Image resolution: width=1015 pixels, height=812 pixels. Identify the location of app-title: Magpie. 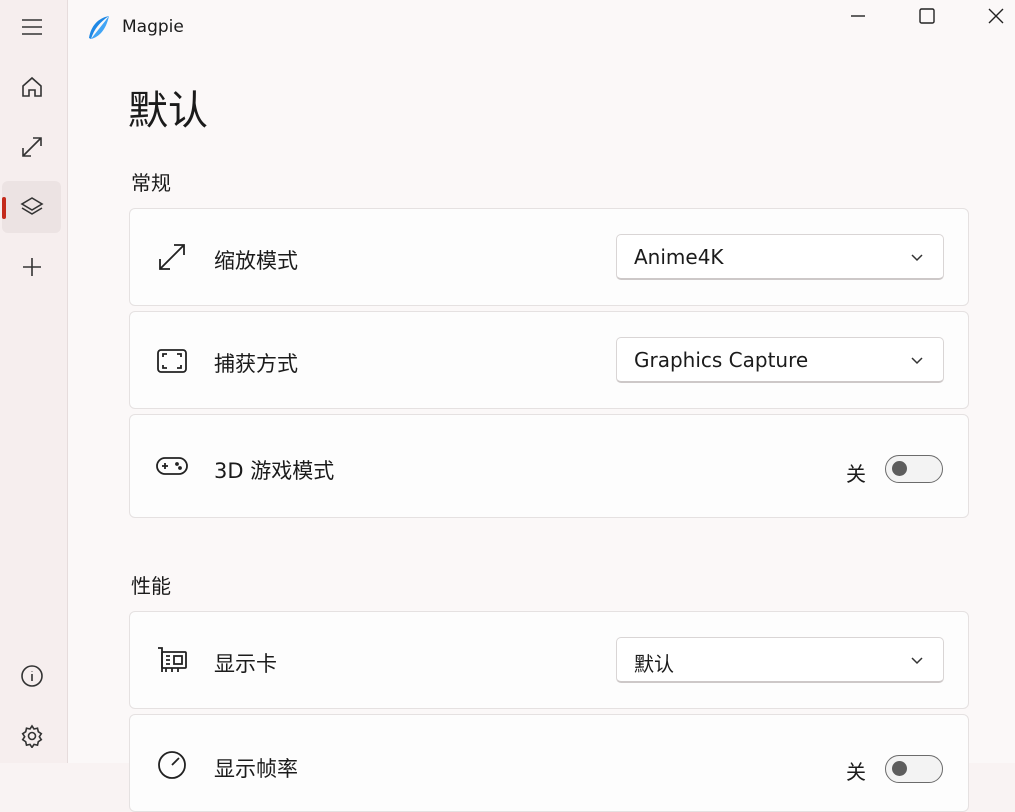
(153, 27).